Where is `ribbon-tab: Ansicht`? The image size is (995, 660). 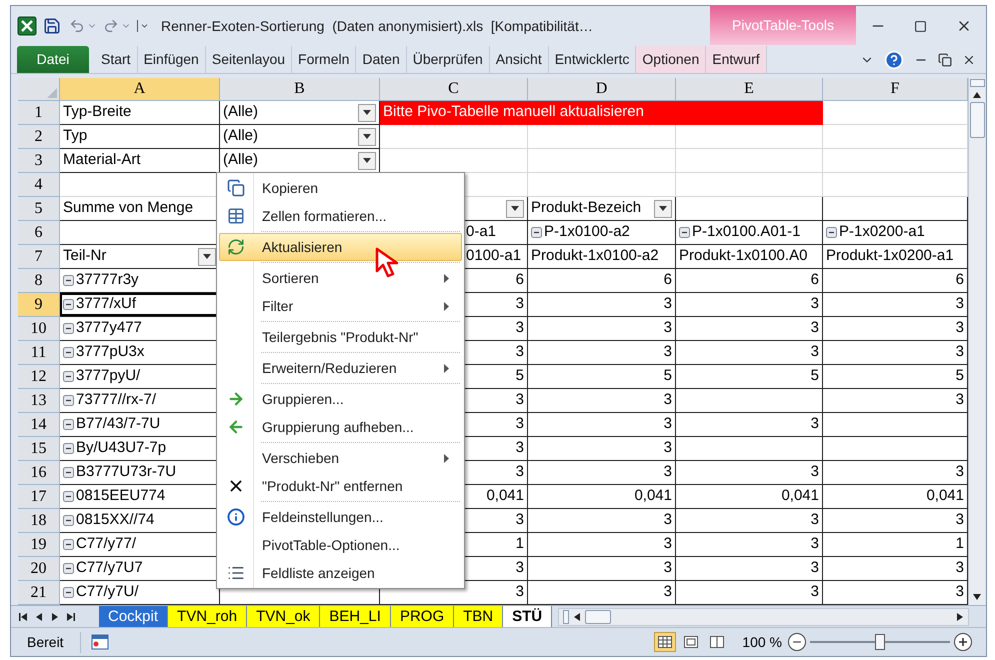 ribbon-tab: Ansicht is located at coordinates (519, 59).